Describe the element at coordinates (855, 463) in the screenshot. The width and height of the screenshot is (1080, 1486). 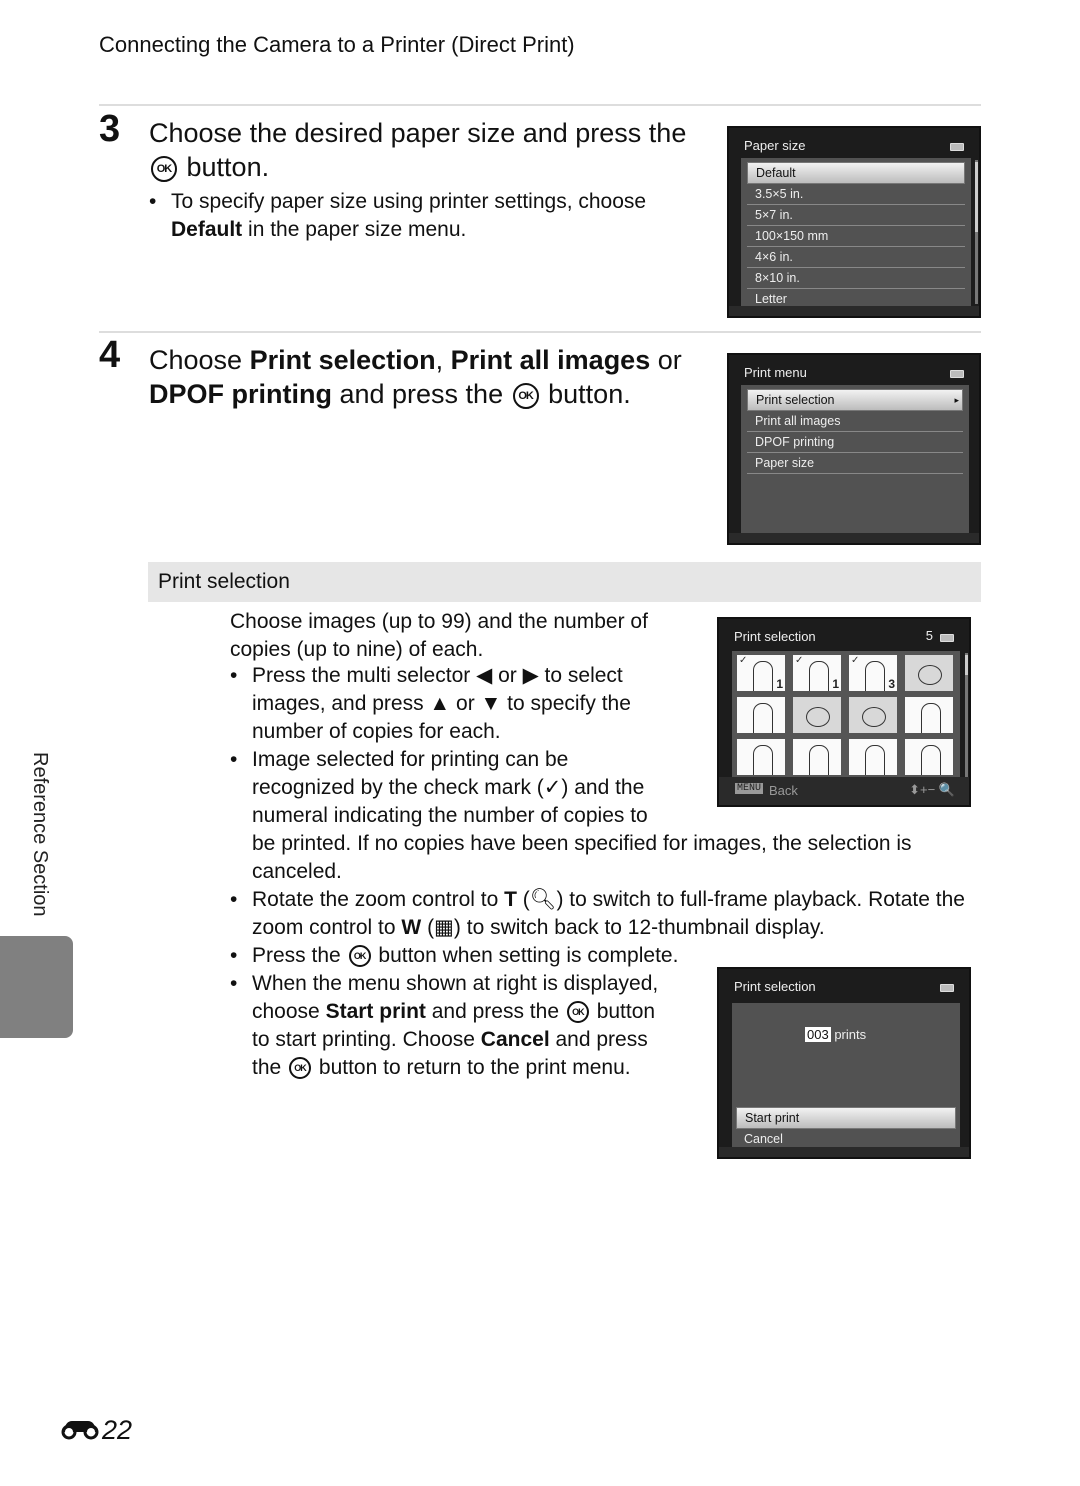
I see `menu-item-paper-size: Paper size` at that location.